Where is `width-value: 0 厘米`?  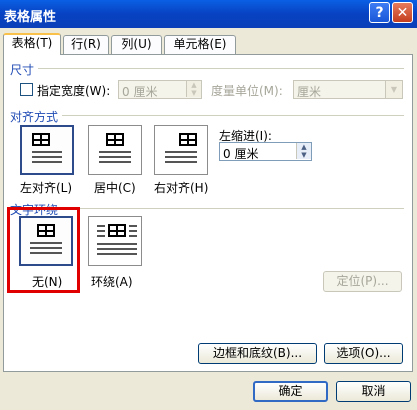
width-value: 0 厘米 is located at coordinates (140, 92).